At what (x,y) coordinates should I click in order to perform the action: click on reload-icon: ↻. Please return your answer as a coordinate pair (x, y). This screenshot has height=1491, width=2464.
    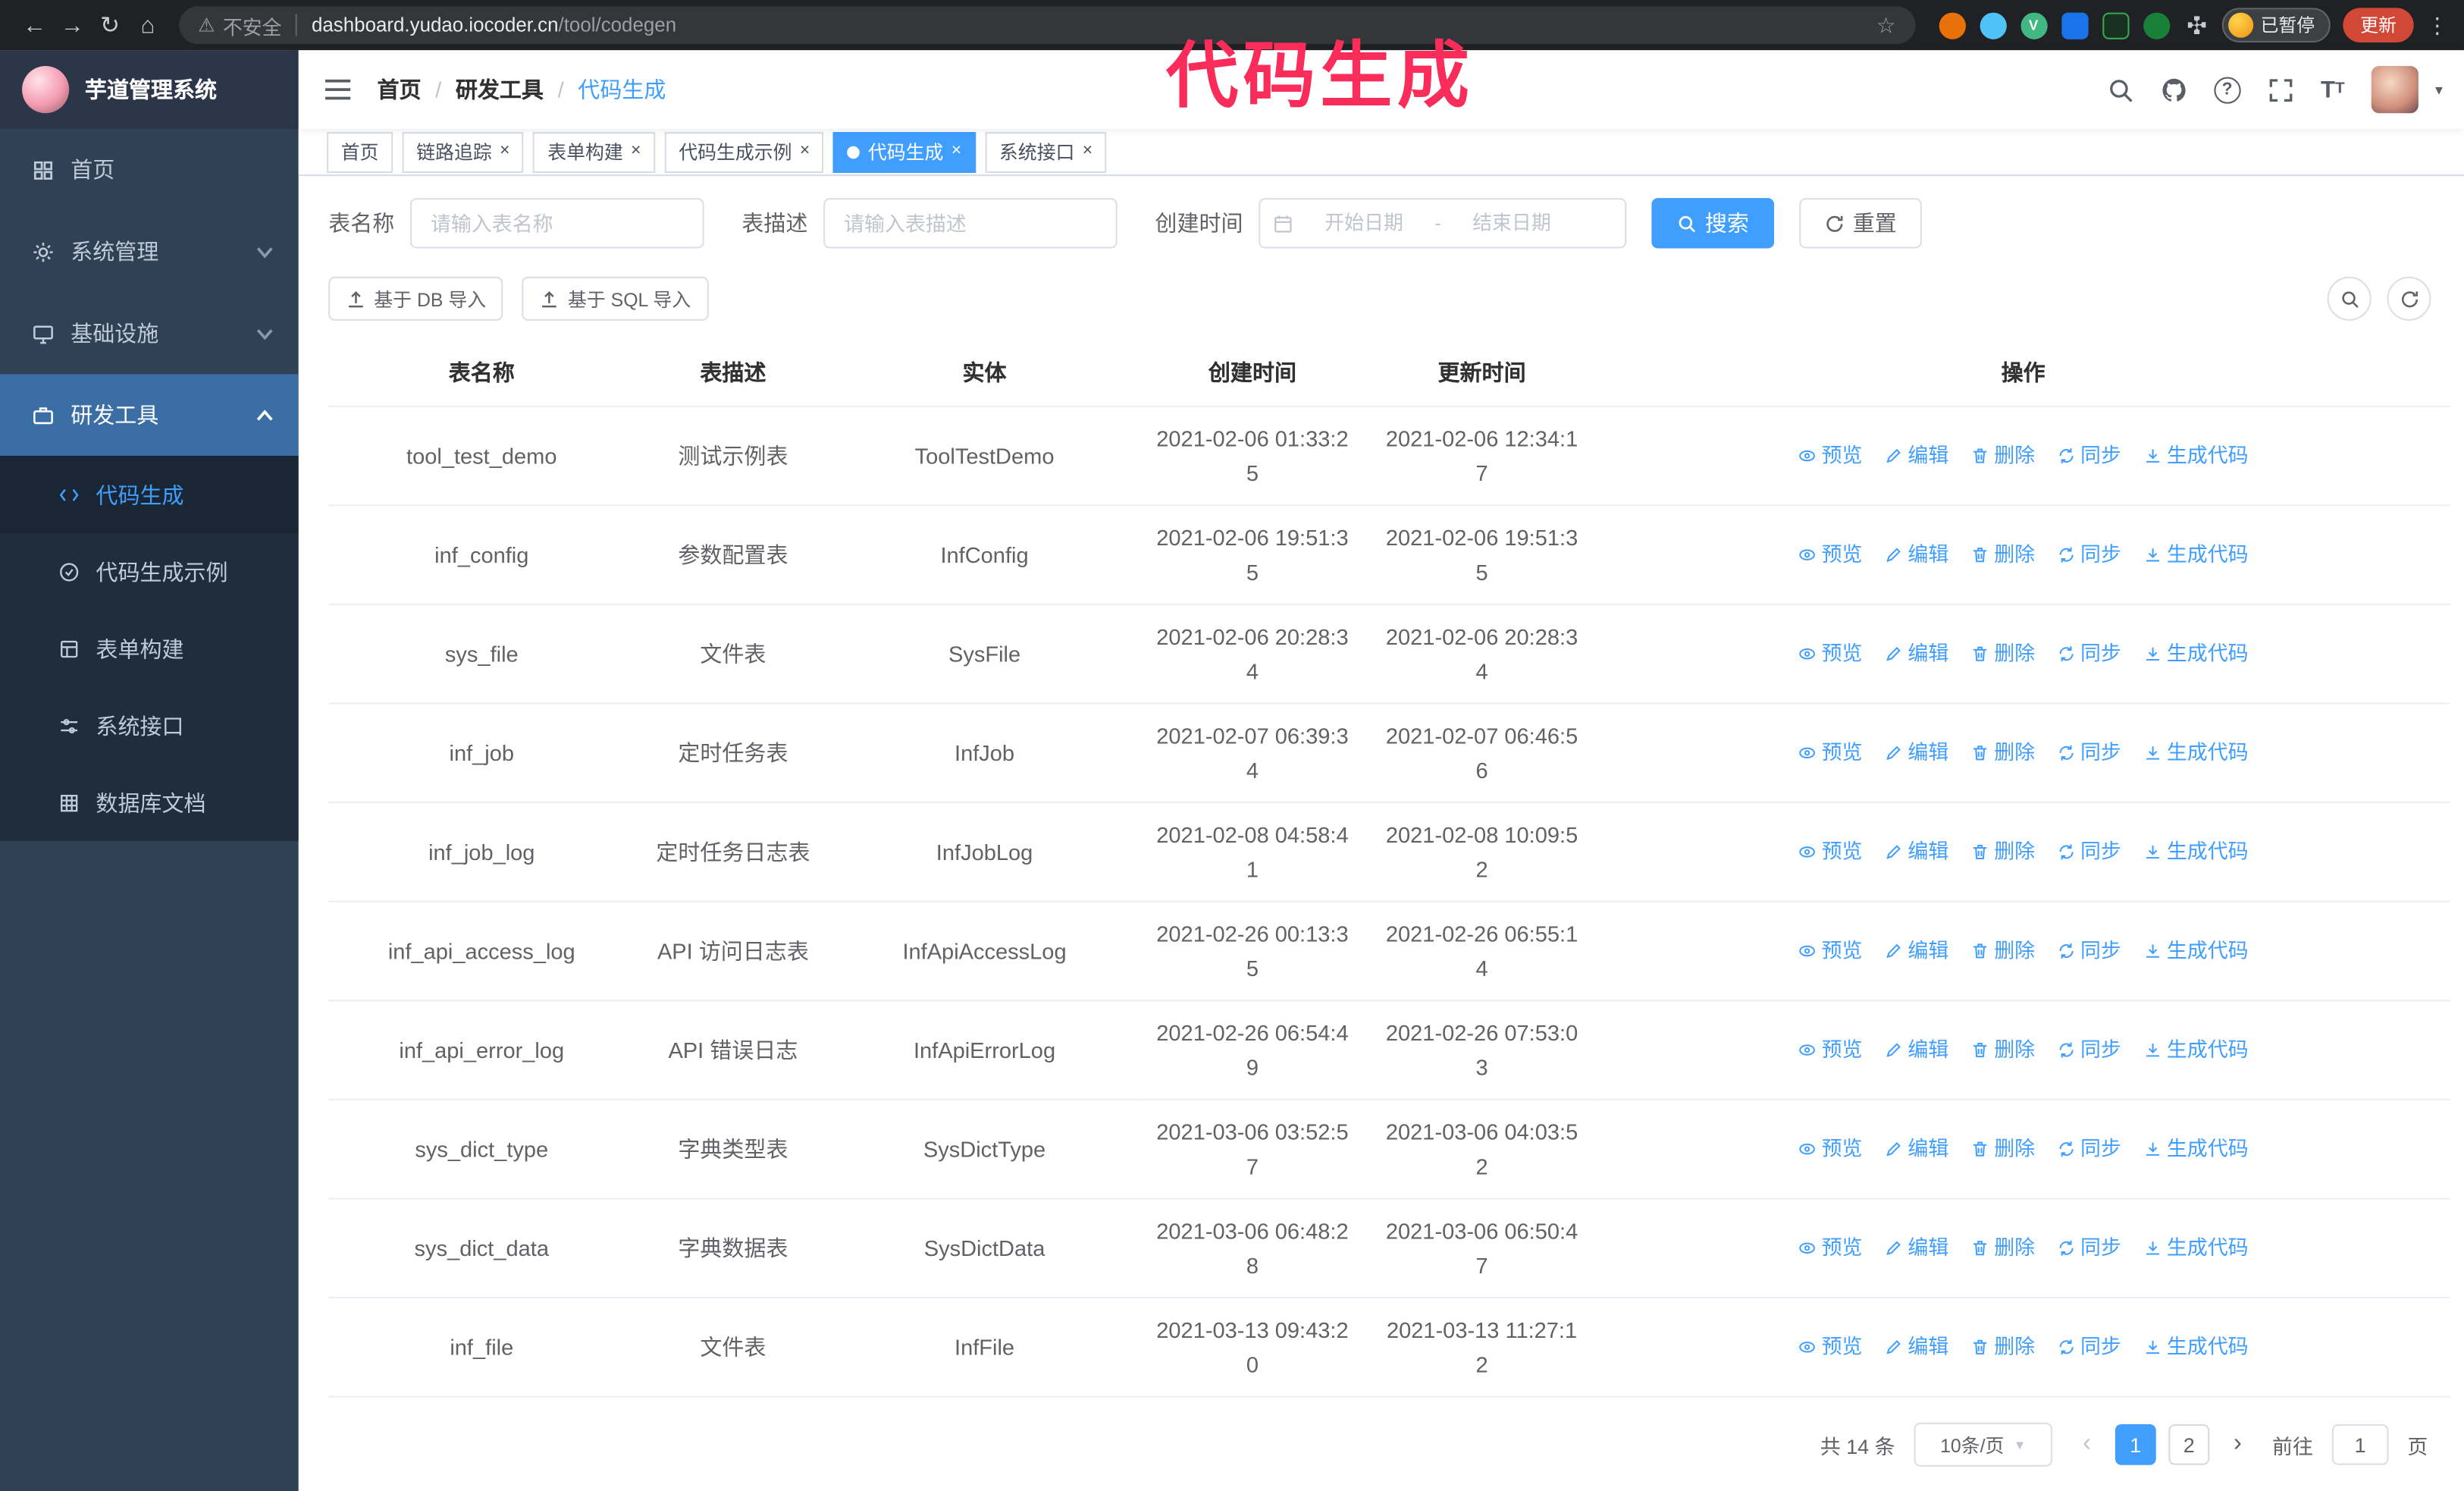
    Looking at the image, I should click on (110, 25).